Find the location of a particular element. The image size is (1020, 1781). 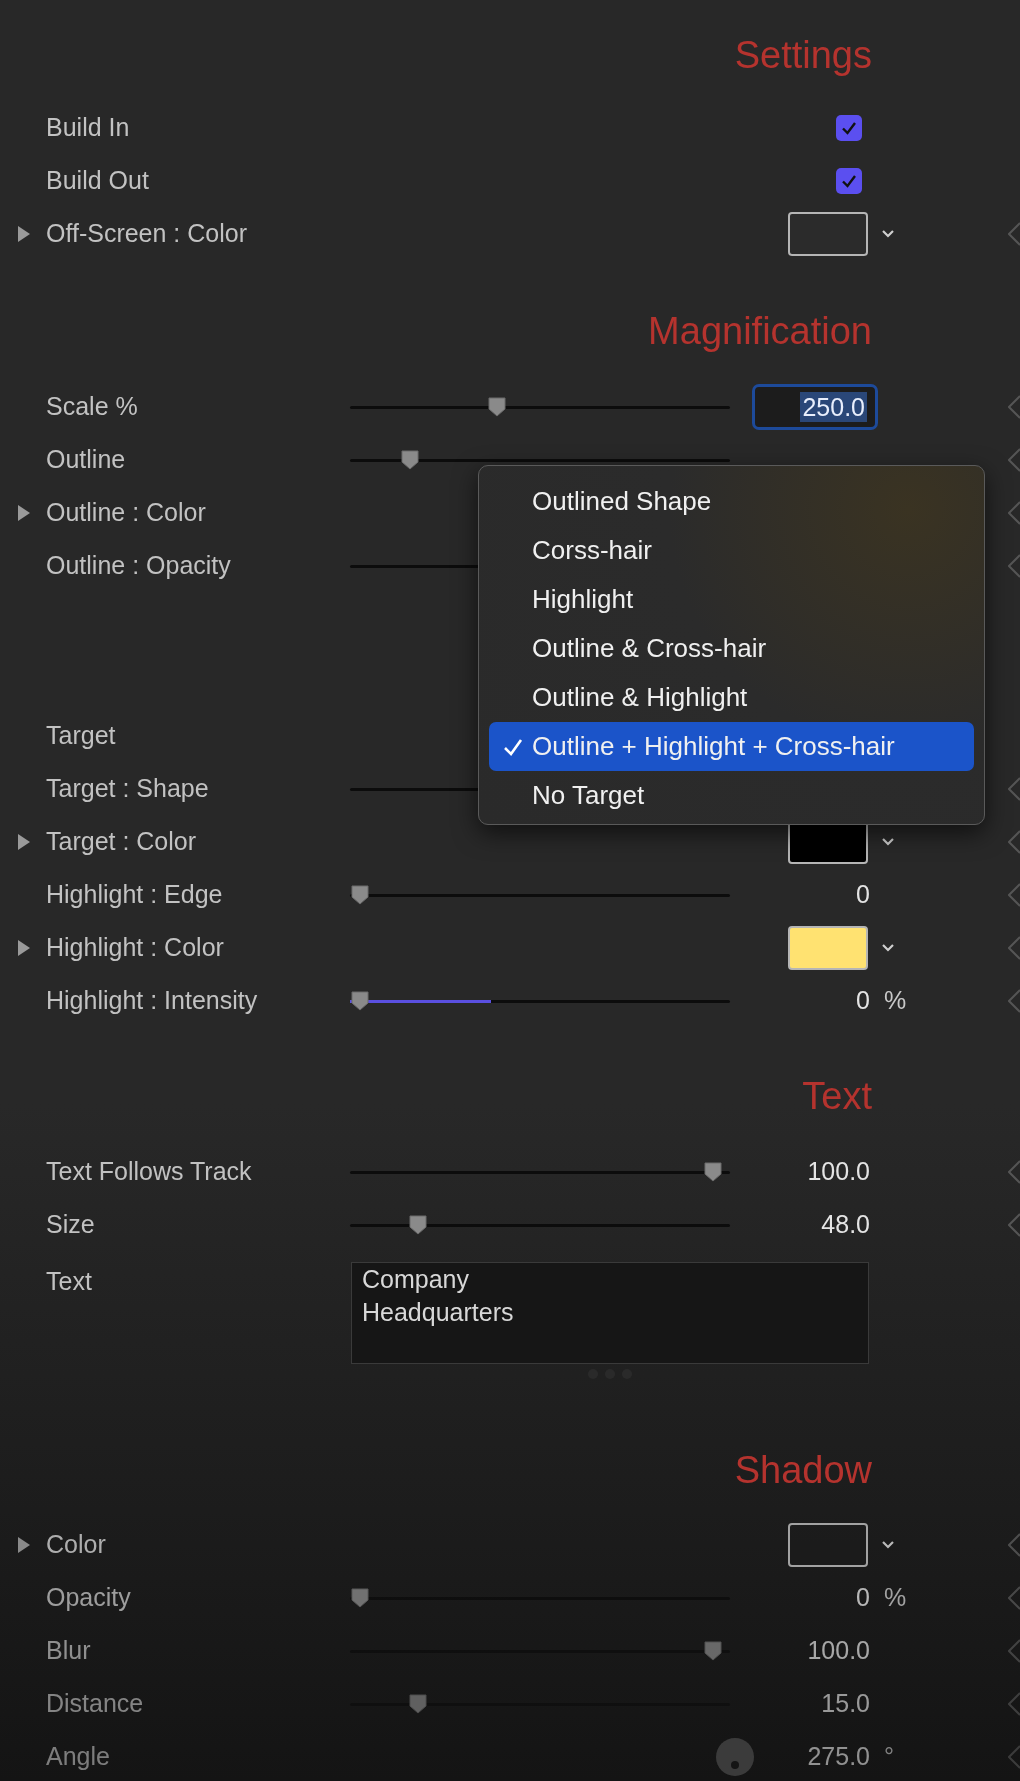

menu-item: Highlight is located at coordinates (731, 599).